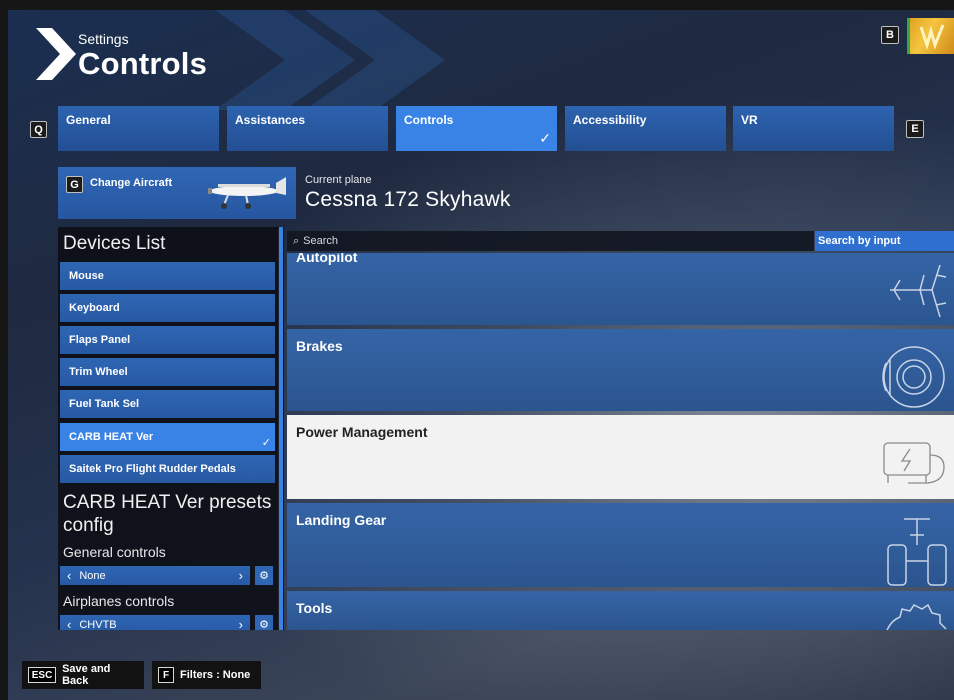  Describe the element at coordinates (610, 120) in the screenshot. I see `tab-label: Accessibility` at that location.